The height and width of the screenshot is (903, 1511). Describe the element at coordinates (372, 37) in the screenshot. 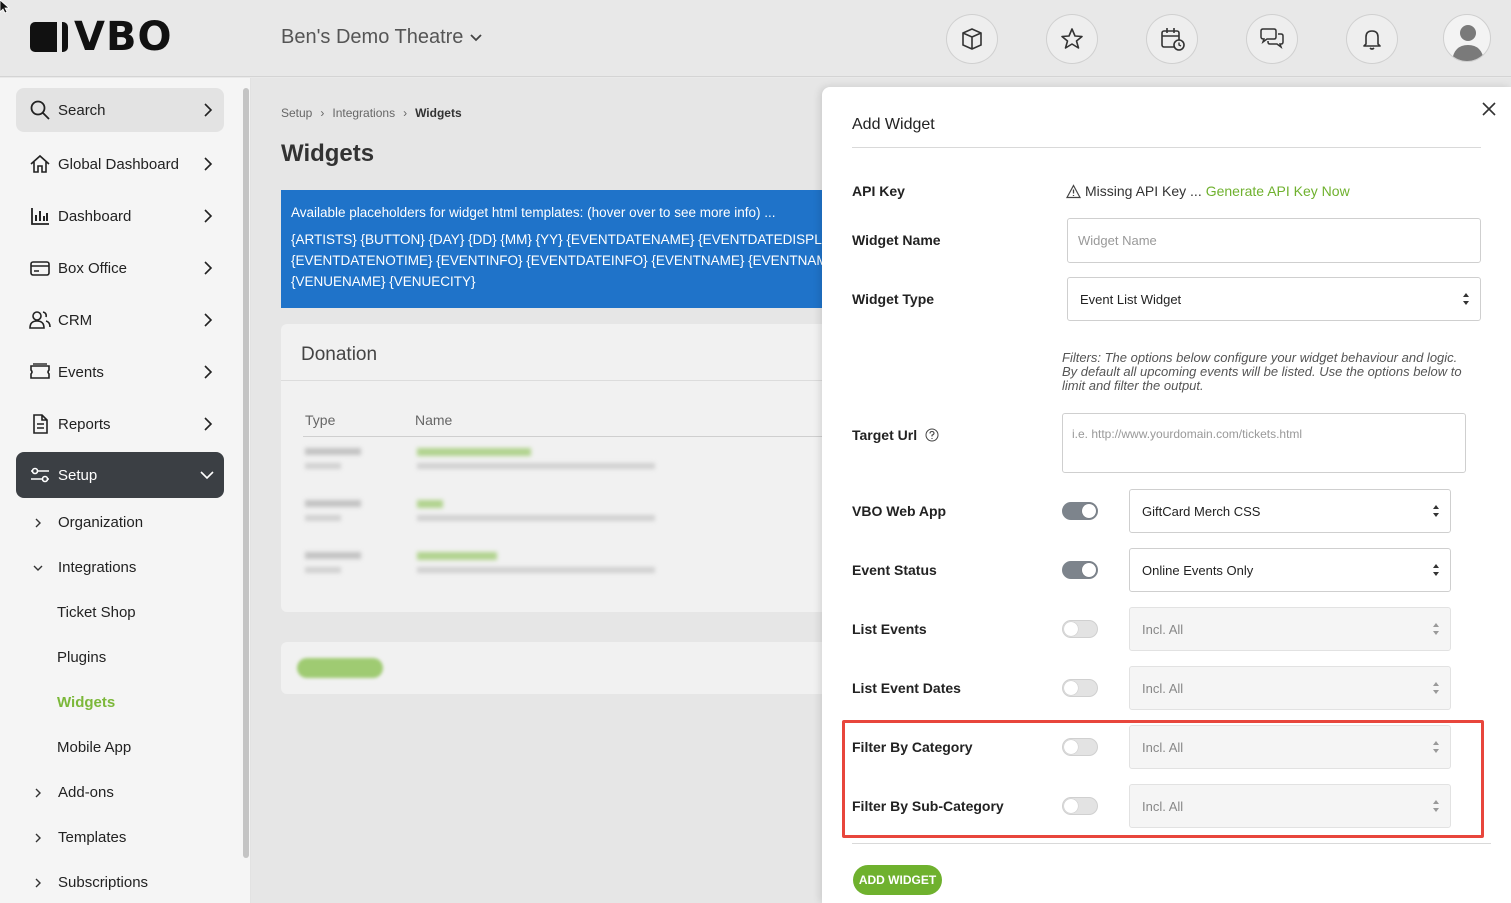

I see `venue-name: Ben's Demo Theatre` at that location.